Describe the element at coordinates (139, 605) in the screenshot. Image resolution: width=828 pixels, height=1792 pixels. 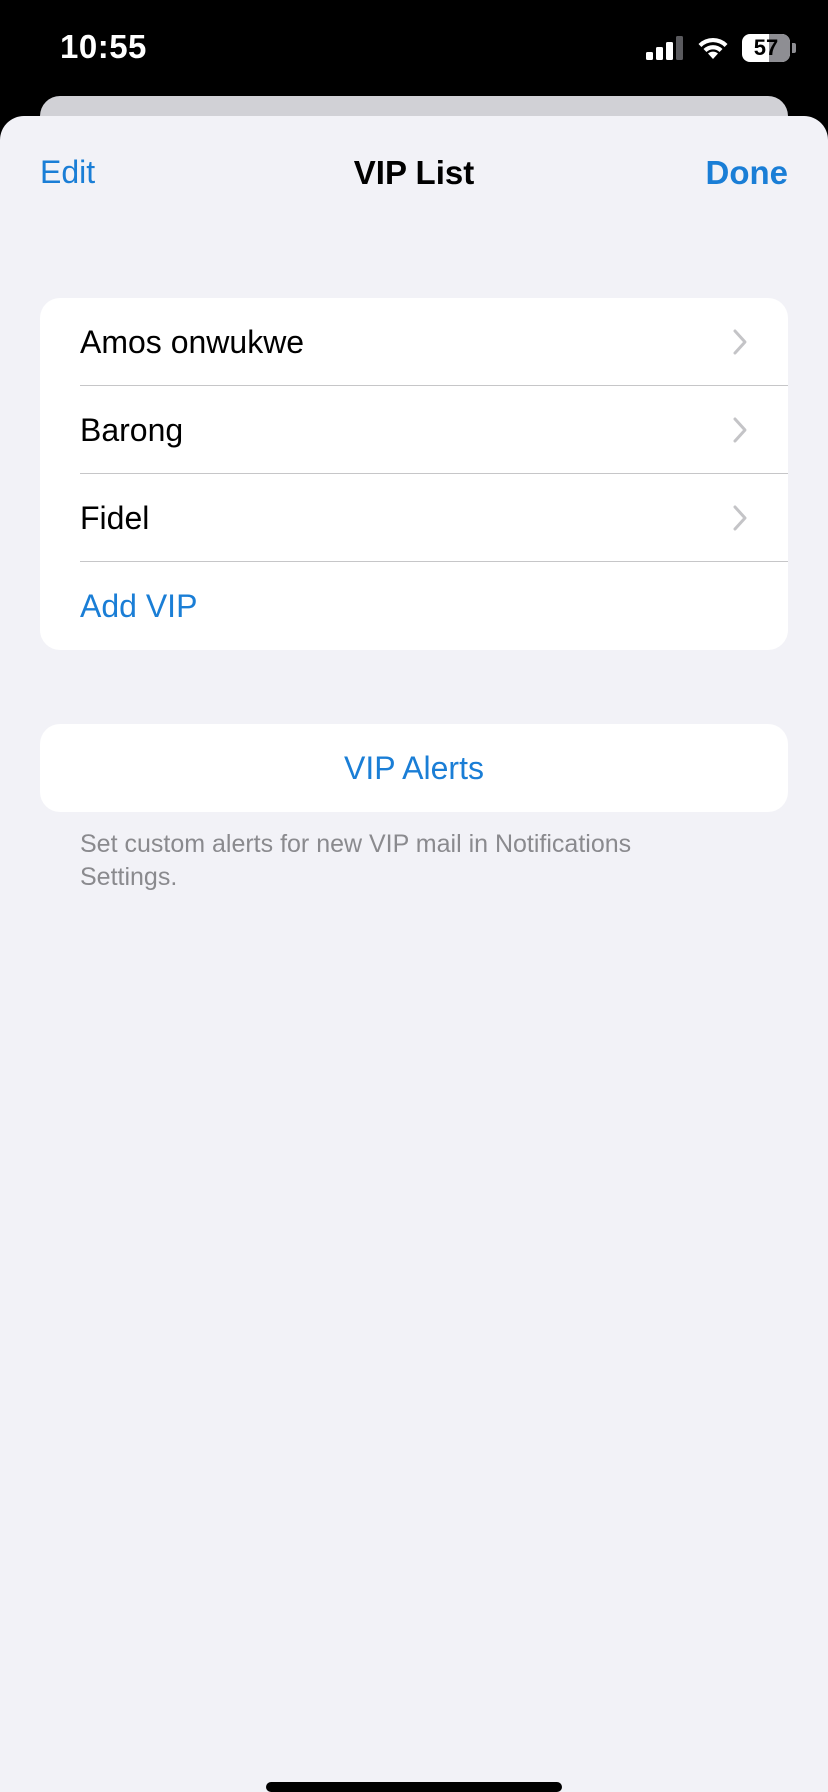
I see `add-vip-label: Add VIP` at that location.